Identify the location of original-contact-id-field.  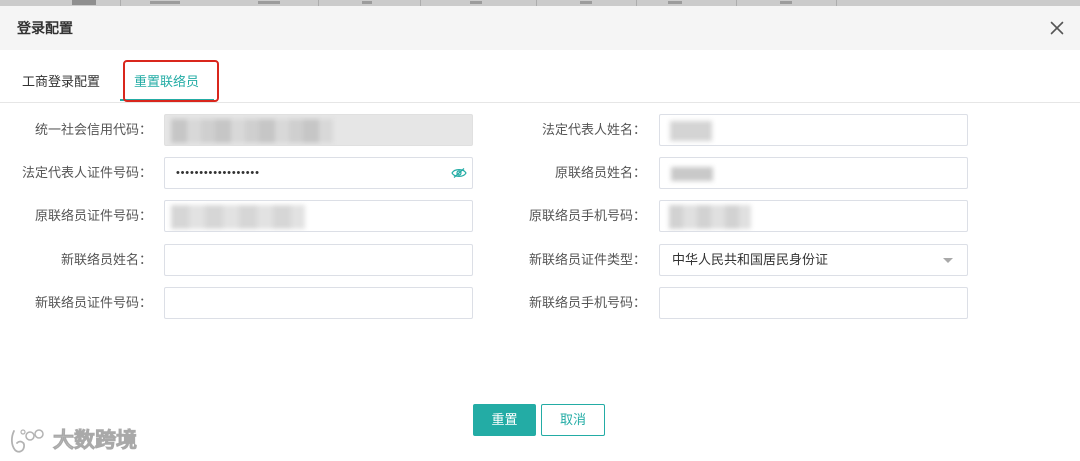
(318, 216).